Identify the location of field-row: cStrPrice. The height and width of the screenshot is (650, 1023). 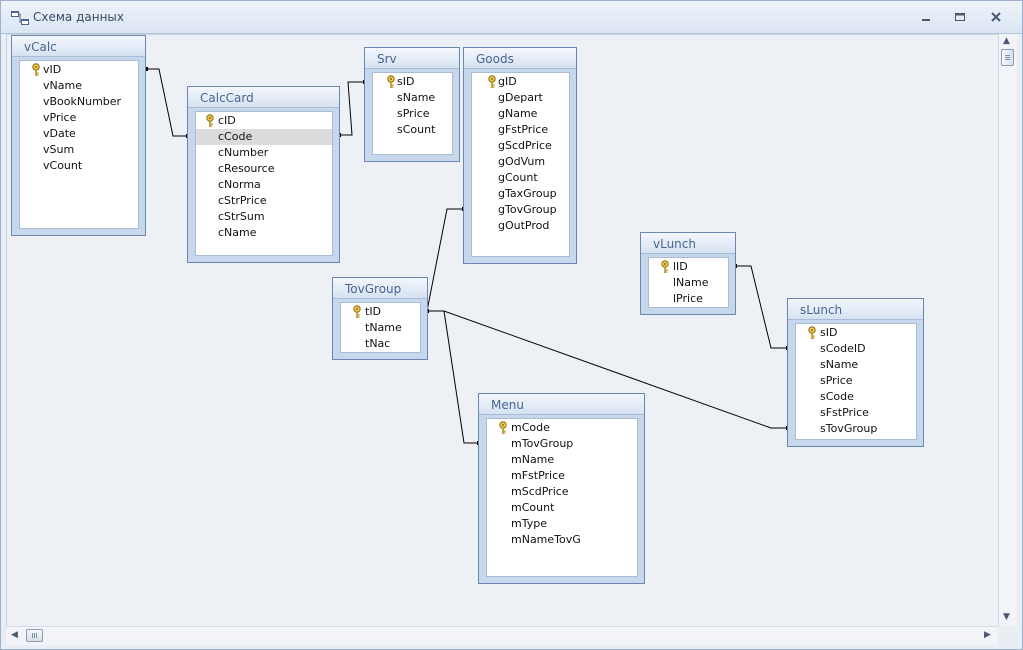
(264, 201).